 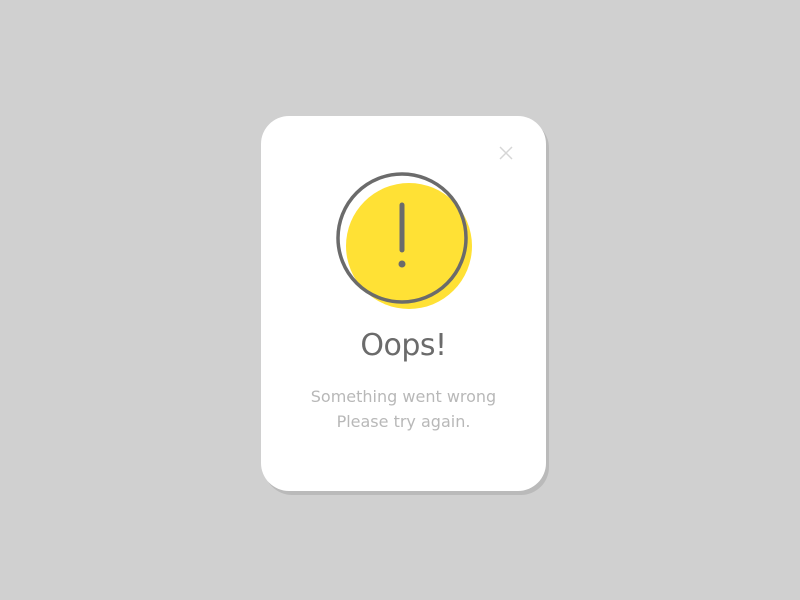 What do you see at coordinates (403, 345) in the screenshot?
I see `dialog-title: Oops!` at bounding box center [403, 345].